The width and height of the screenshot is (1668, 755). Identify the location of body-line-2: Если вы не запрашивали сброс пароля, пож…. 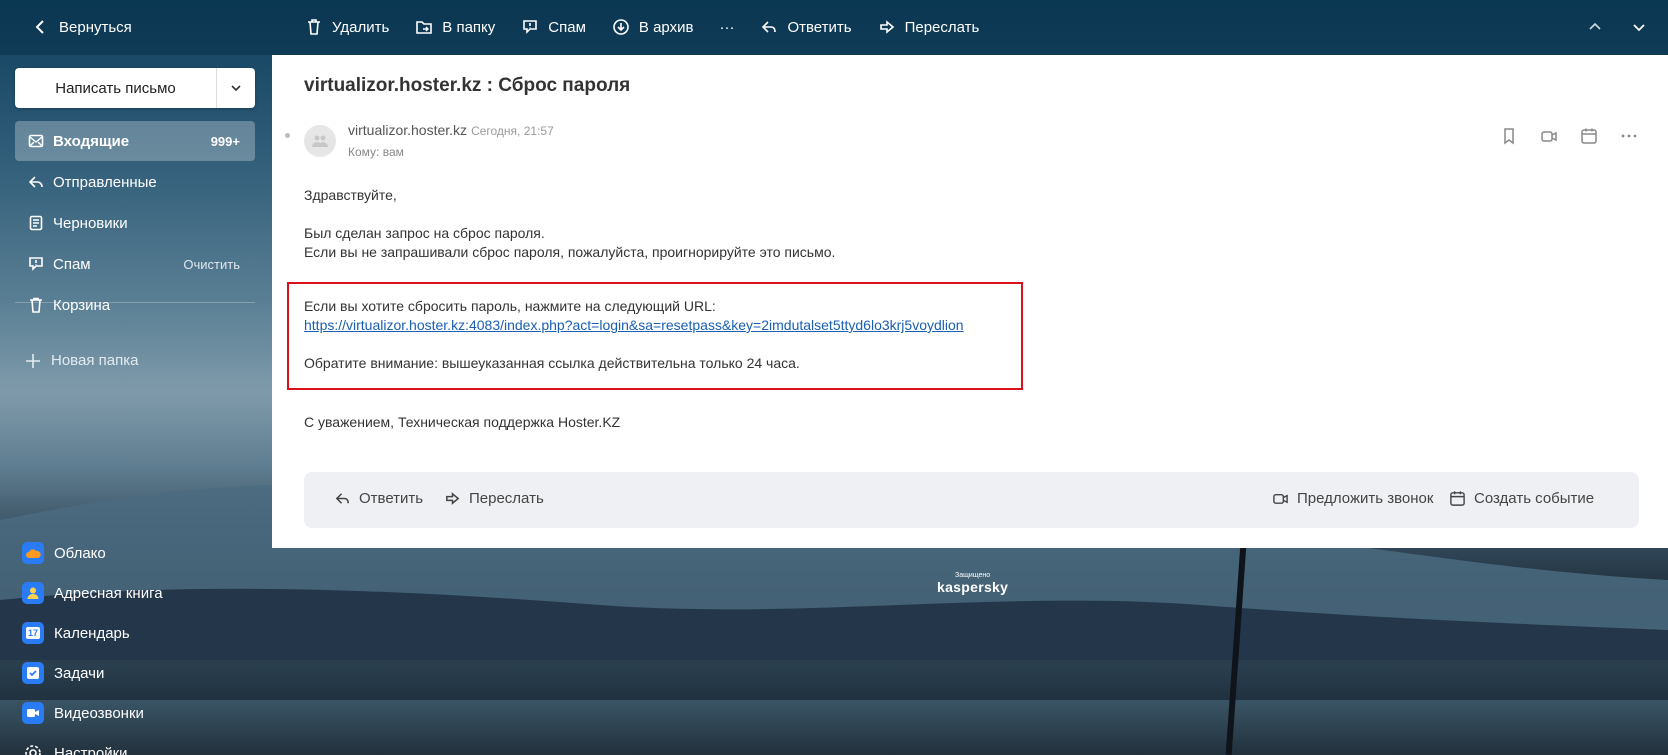
(570, 252).